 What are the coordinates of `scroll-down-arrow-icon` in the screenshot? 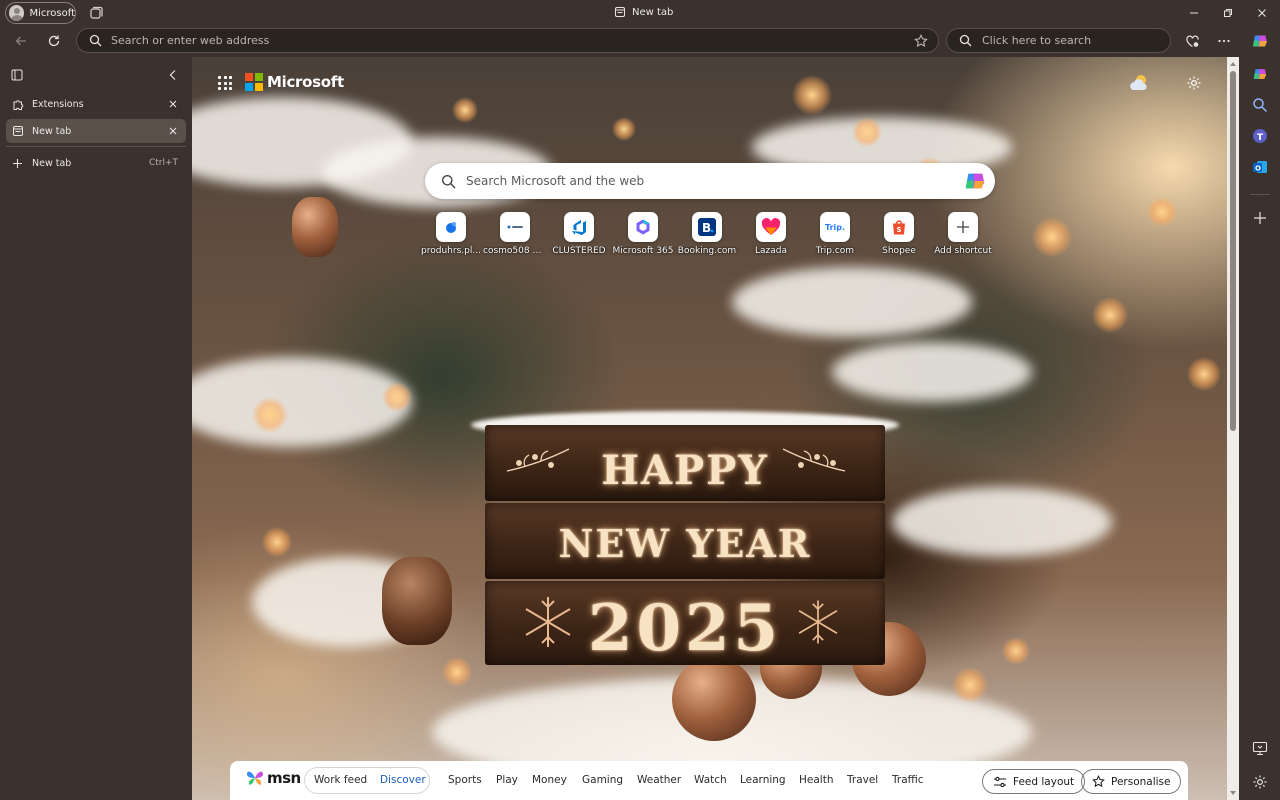 It's located at (1233, 793).